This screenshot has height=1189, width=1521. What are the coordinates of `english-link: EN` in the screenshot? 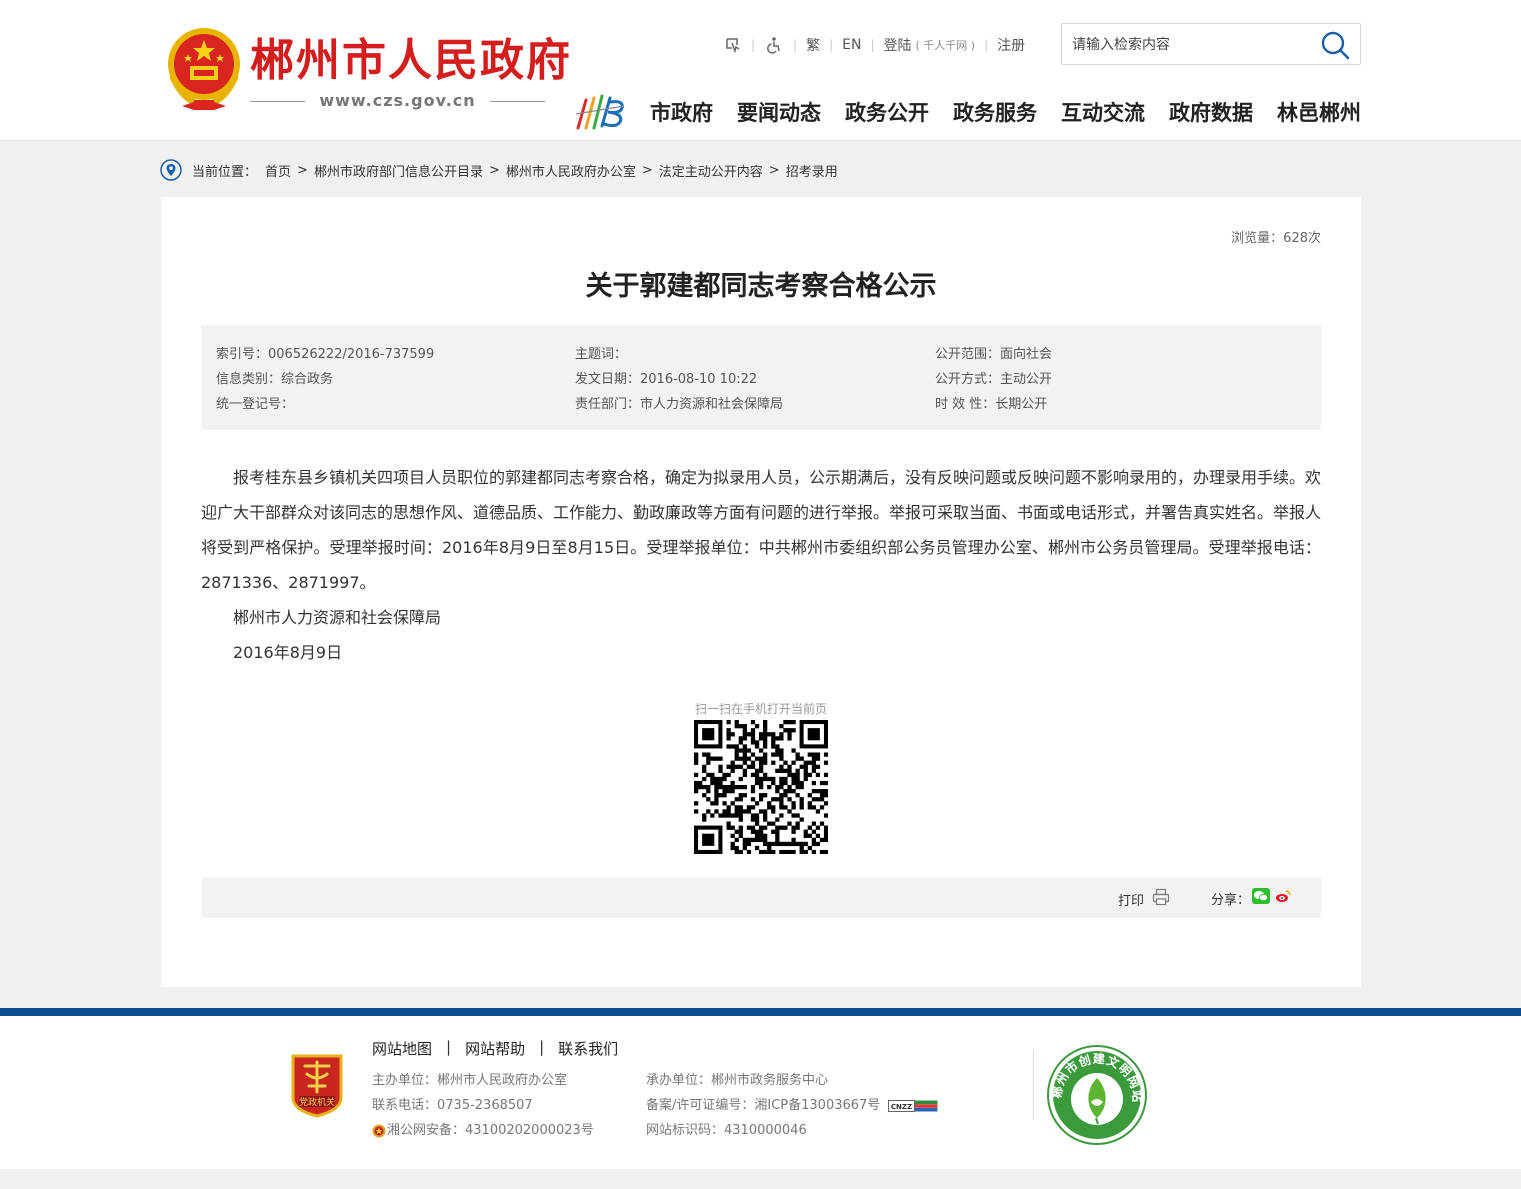 It's located at (851, 45).